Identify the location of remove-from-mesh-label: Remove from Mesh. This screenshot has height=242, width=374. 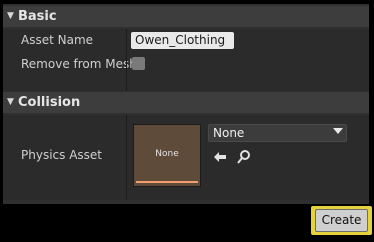
(79, 64).